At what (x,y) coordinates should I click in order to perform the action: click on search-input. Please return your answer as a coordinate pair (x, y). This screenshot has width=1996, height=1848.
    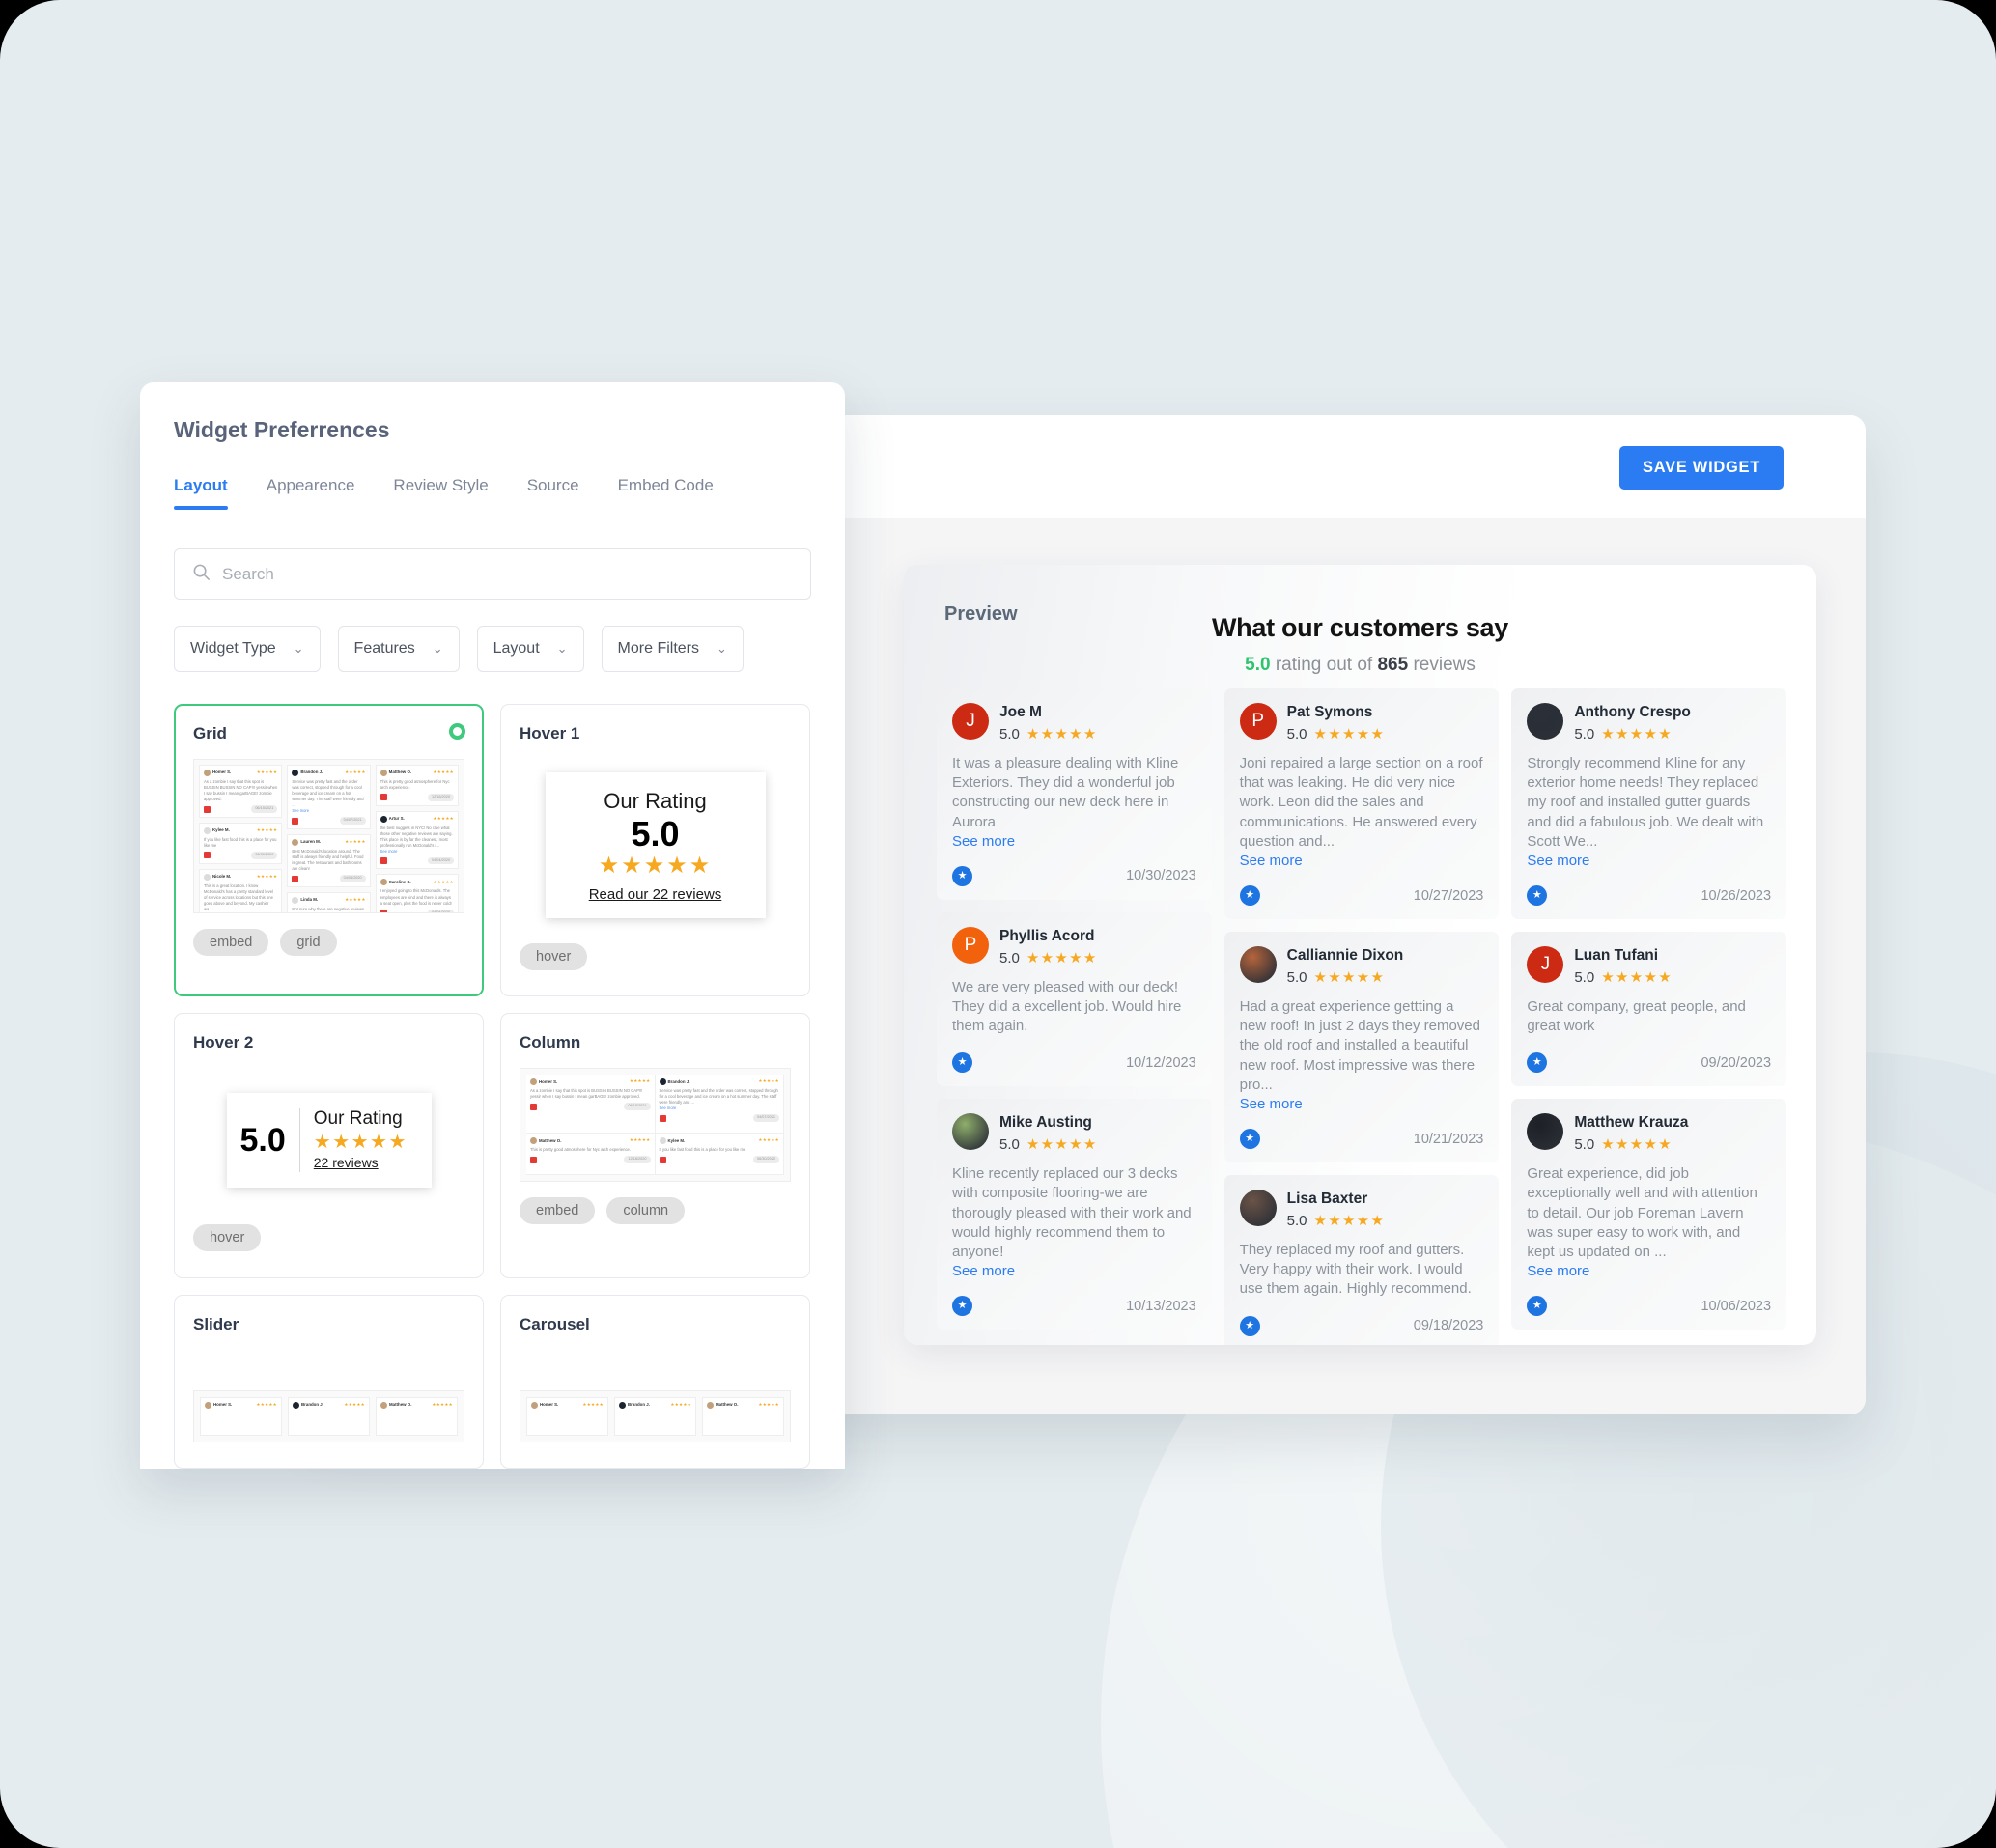
    Looking at the image, I should click on (507, 574).